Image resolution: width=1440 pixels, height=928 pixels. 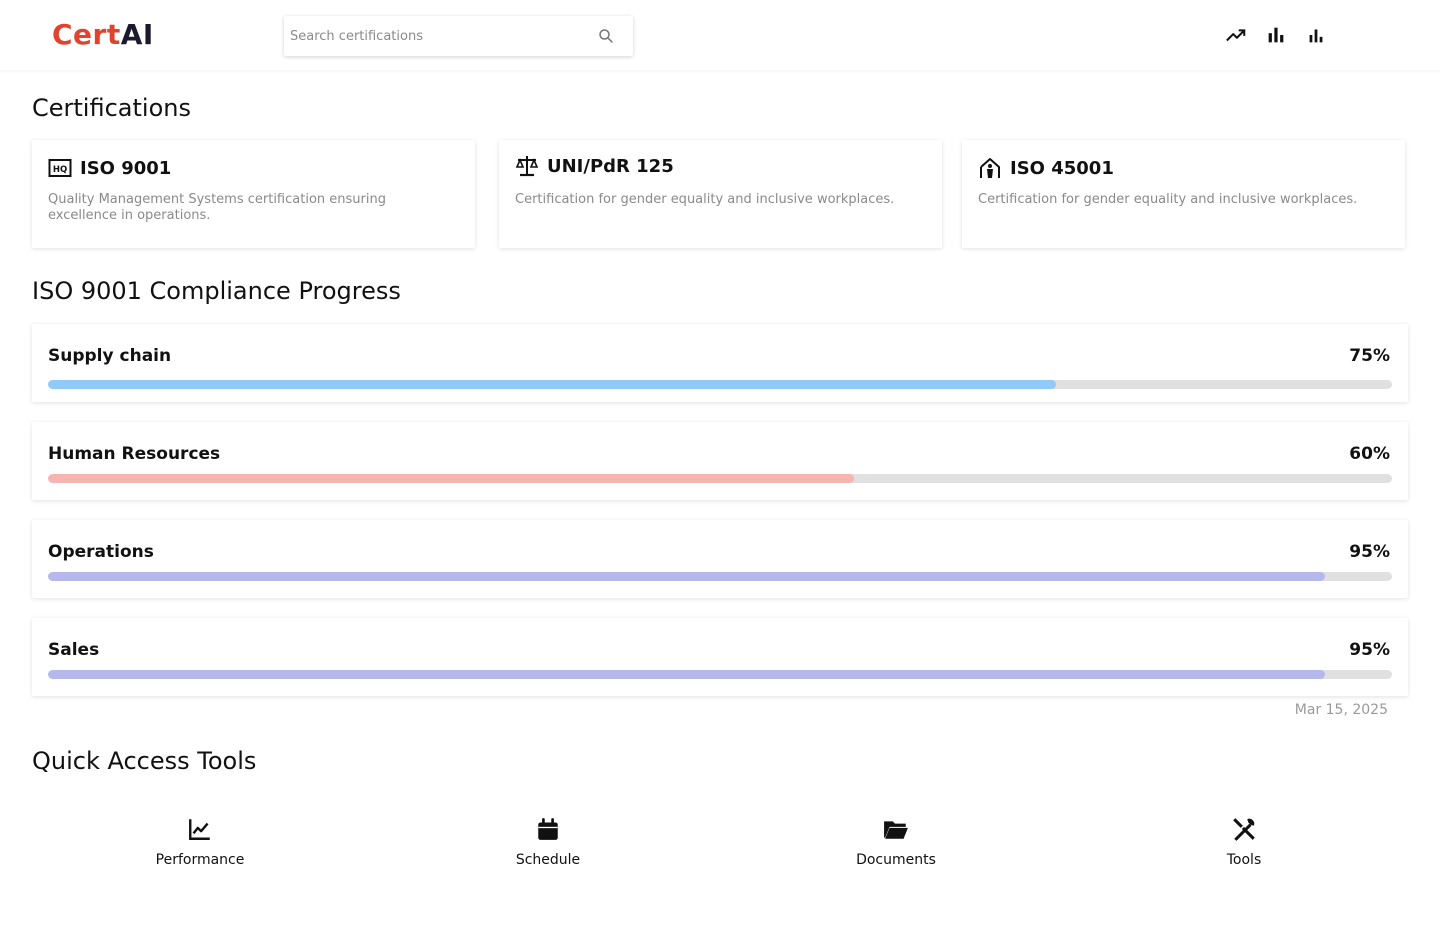 What do you see at coordinates (200, 842) in the screenshot?
I see `tool-performance: Performance` at bounding box center [200, 842].